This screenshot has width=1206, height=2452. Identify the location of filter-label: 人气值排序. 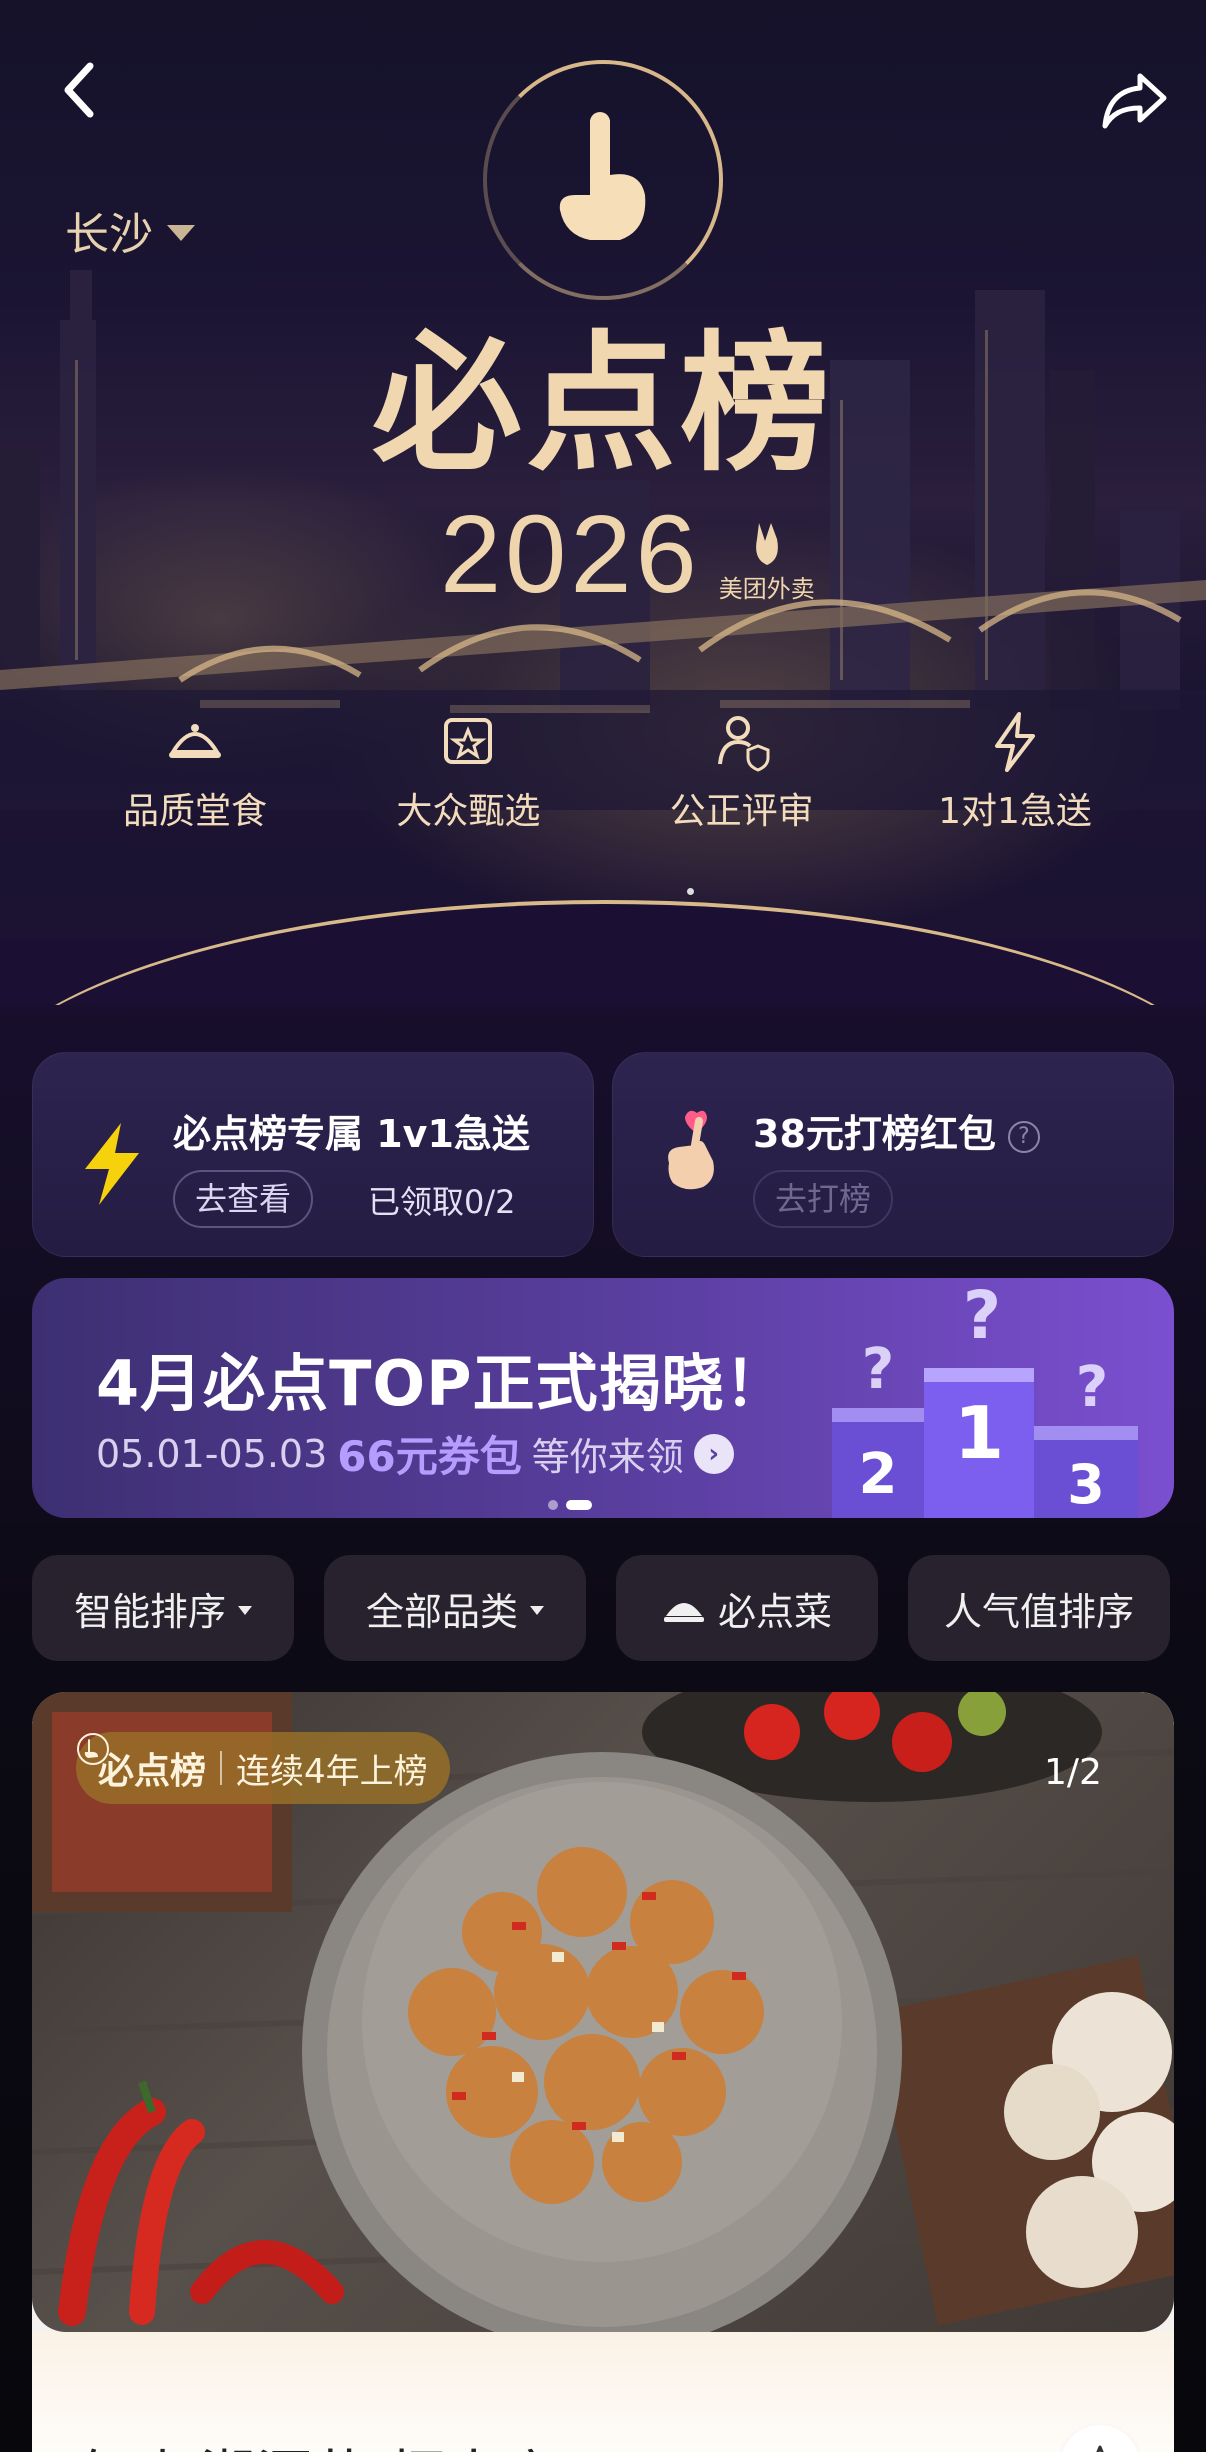
(1038, 1611).